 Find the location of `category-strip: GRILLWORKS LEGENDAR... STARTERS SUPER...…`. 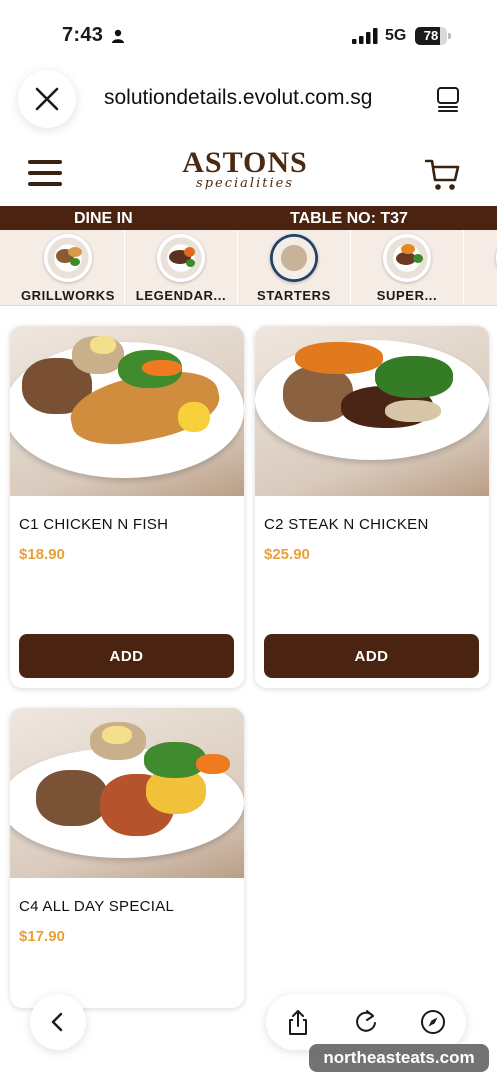

category-strip: GRILLWORKS LEGENDAR... STARTERS SUPER...… is located at coordinates (248, 268).